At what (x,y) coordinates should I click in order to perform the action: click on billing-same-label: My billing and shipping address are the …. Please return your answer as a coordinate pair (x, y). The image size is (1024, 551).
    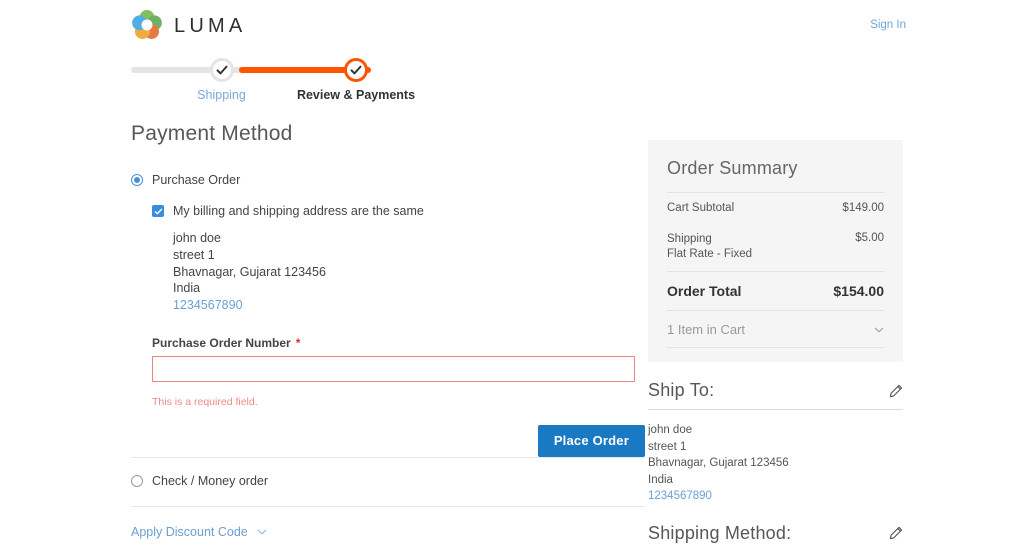
    Looking at the image, I should click on (298, 211).